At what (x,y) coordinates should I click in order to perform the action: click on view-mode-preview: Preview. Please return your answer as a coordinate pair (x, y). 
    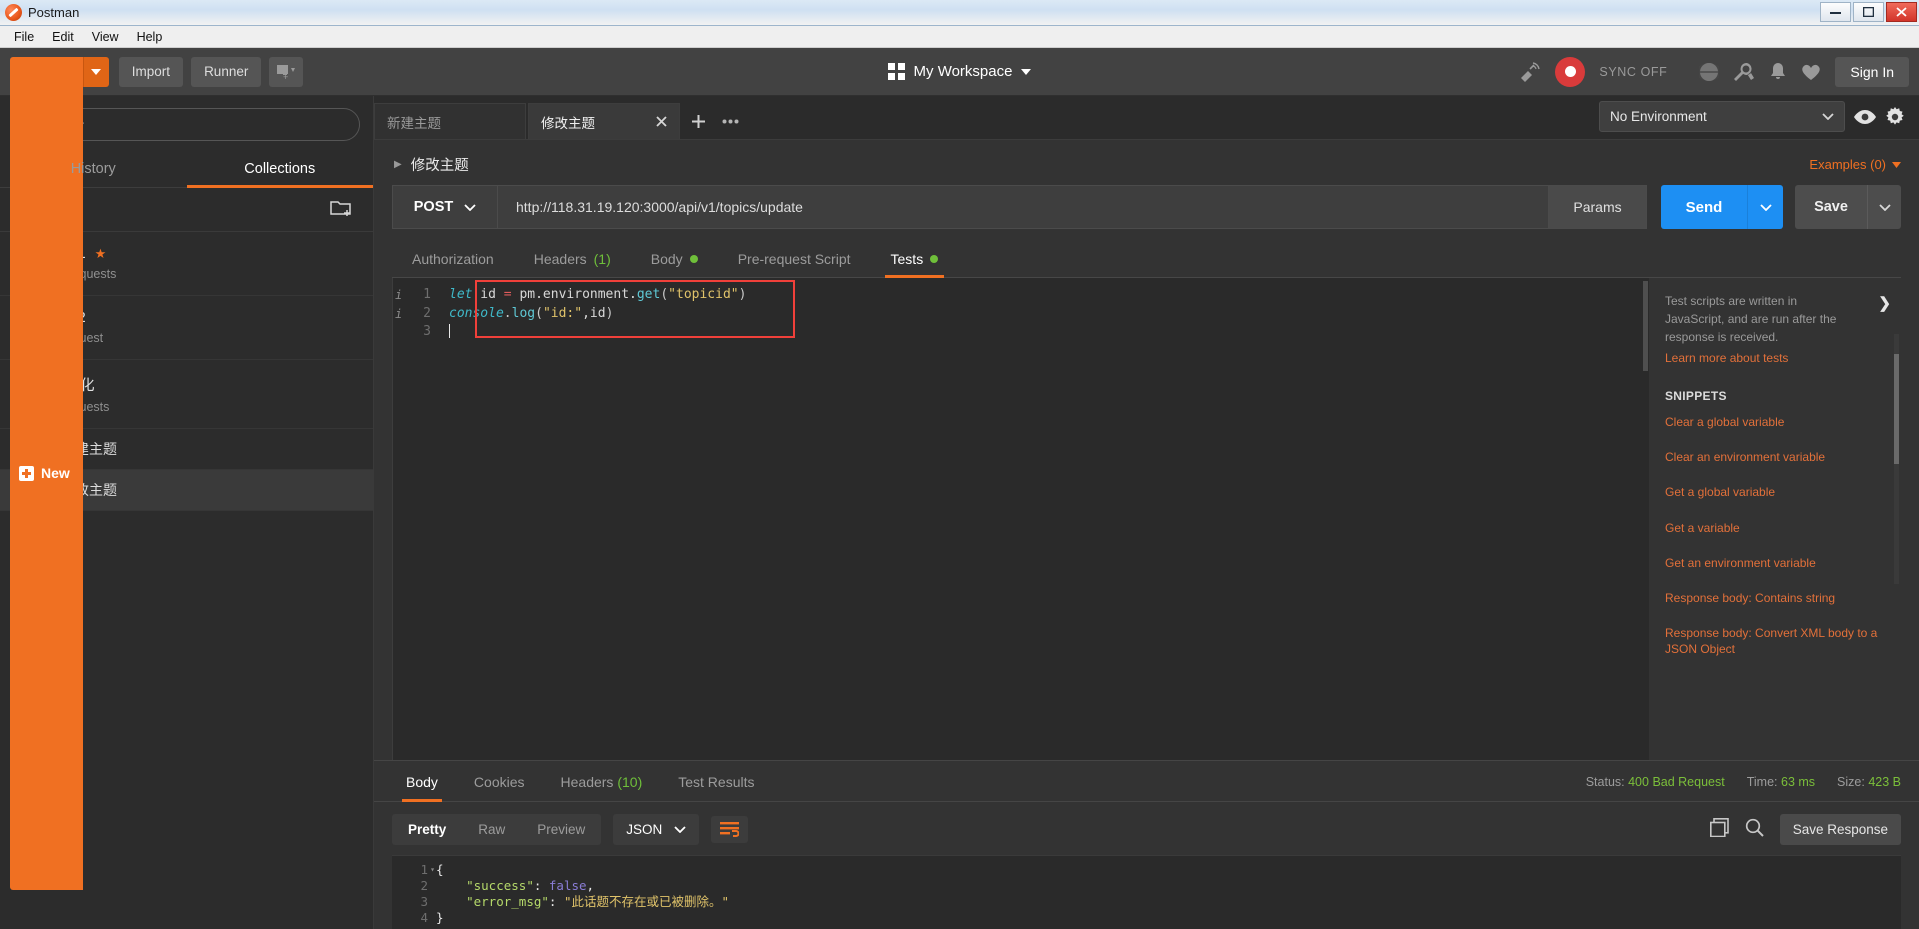
    Looking at the image, I should click on (561, 829).